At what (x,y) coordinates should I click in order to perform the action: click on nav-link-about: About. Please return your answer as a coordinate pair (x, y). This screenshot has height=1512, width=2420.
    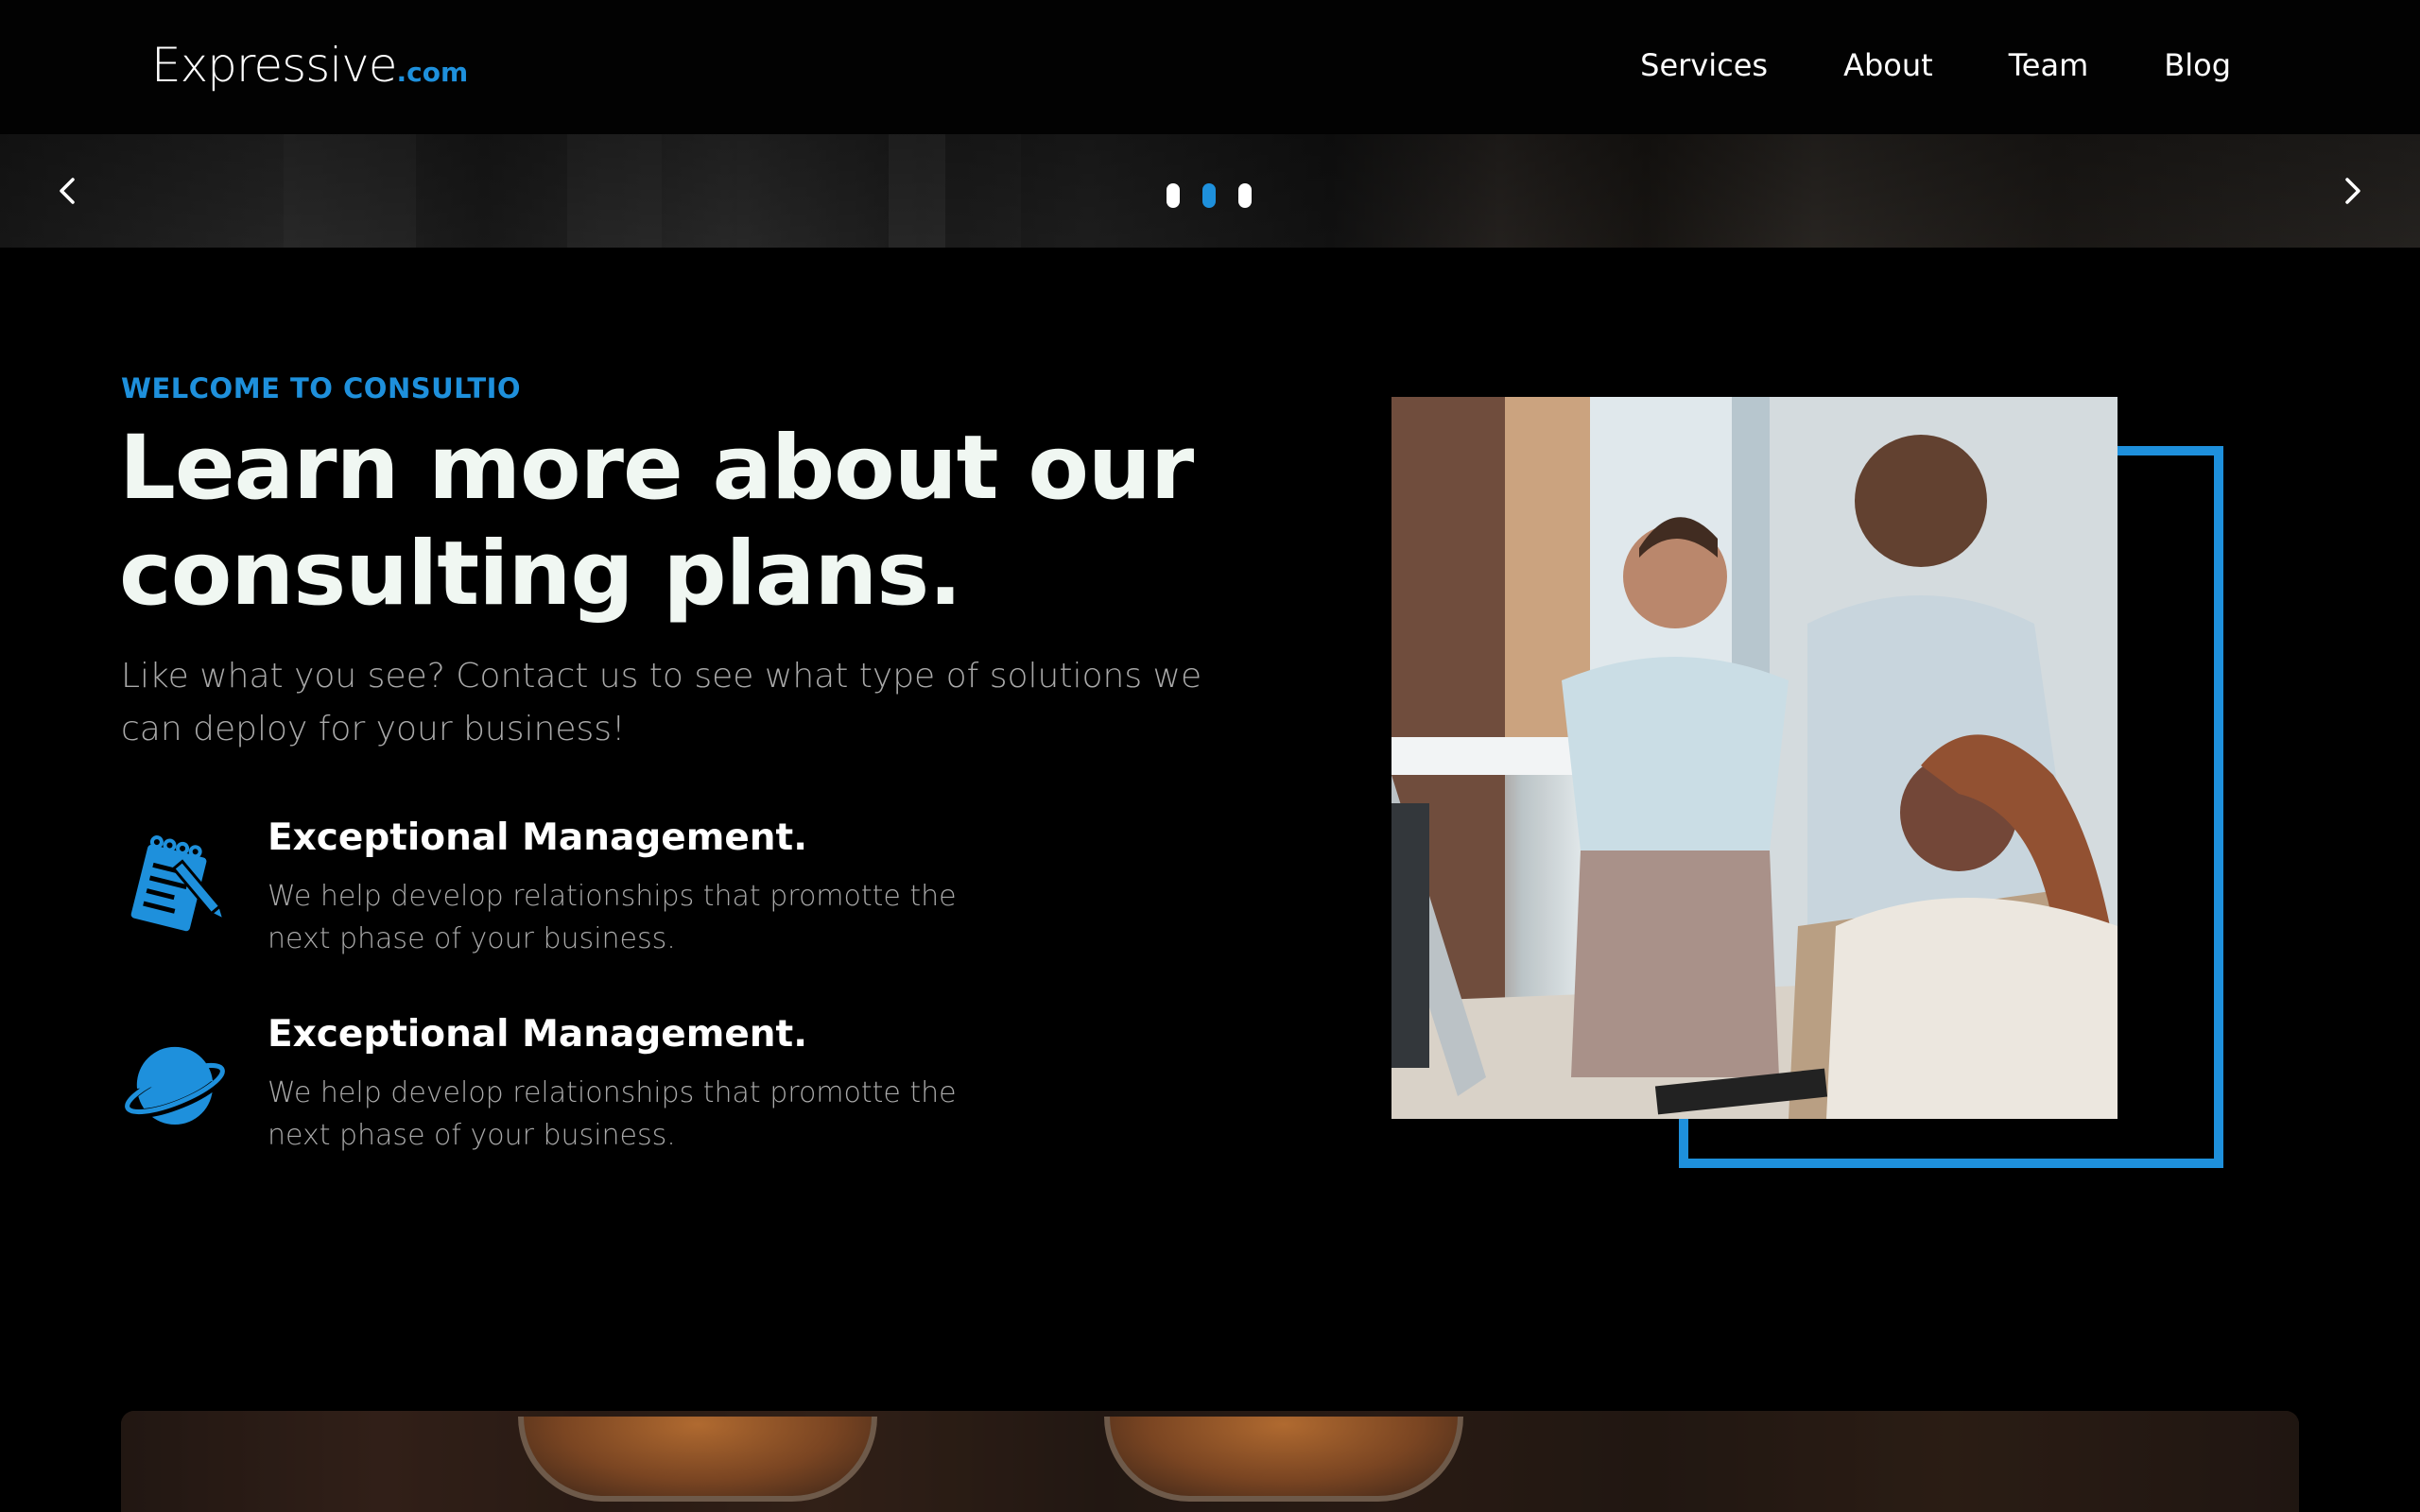
    Looking at the image, I should click on (1888, 65).